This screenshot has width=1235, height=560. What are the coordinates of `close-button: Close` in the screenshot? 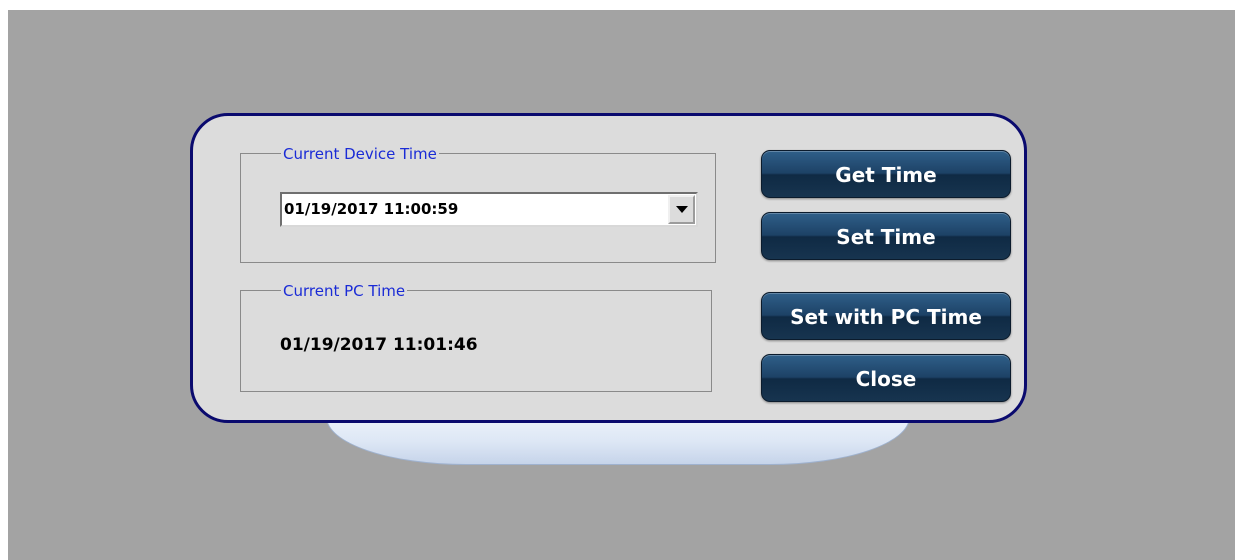 It's located at (886, 378).